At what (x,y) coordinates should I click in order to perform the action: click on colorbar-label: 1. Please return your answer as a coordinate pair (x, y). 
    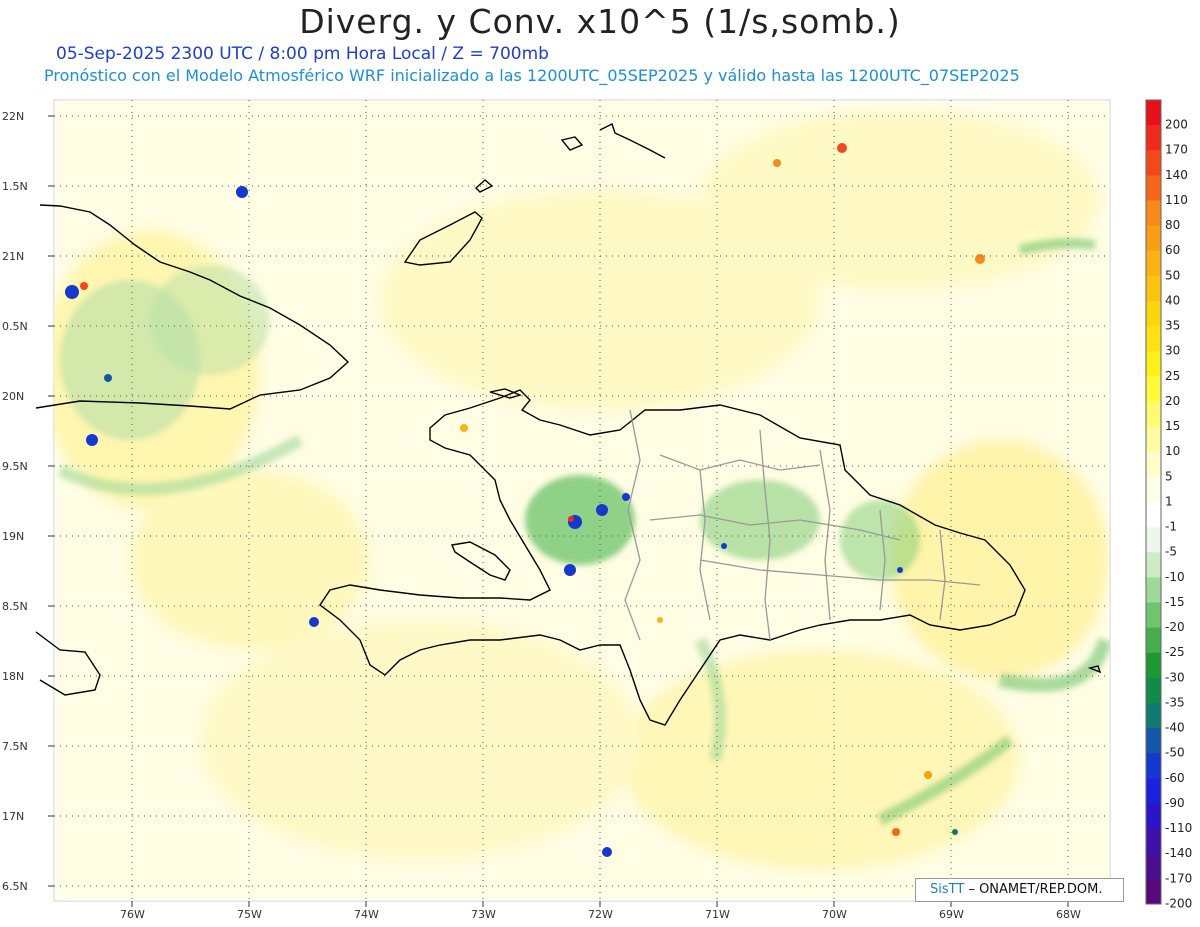
    Looking at the image, I should click on (1169, 501).